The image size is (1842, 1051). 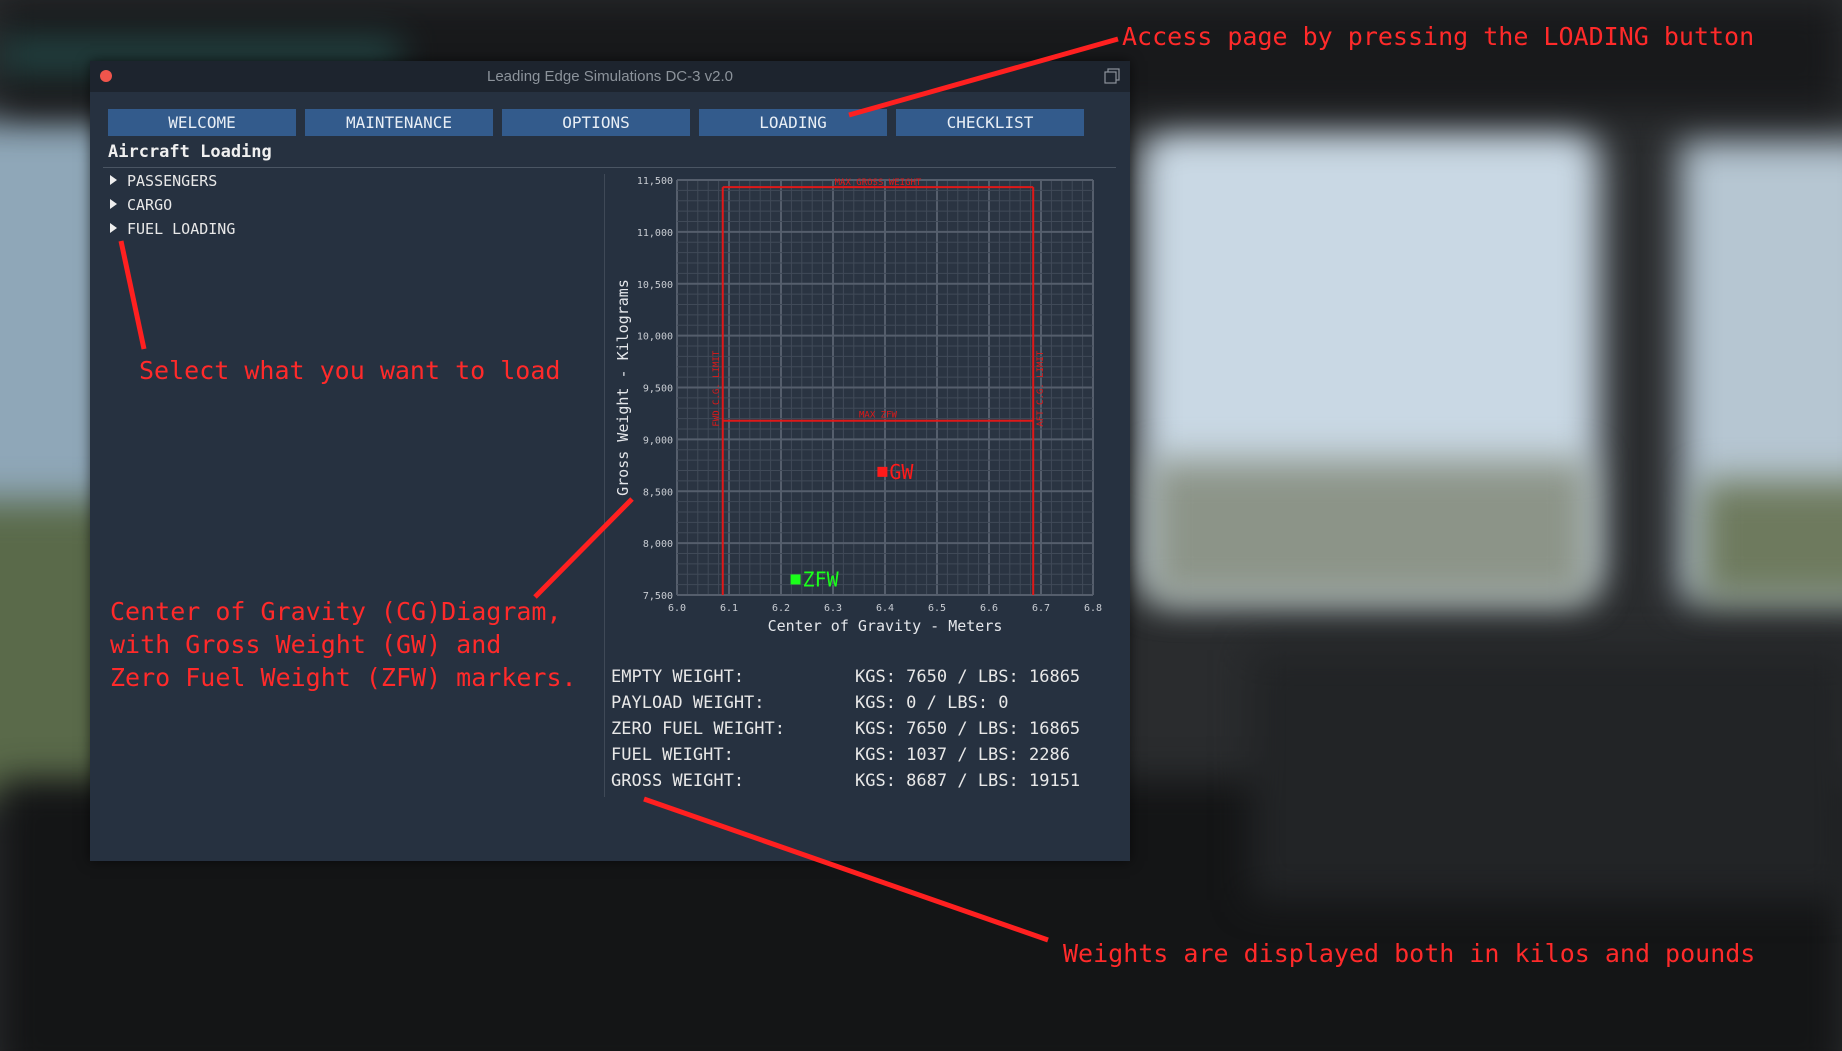 I want to click on annotation-select: Select what you want to load, so click(x=350, y=370).